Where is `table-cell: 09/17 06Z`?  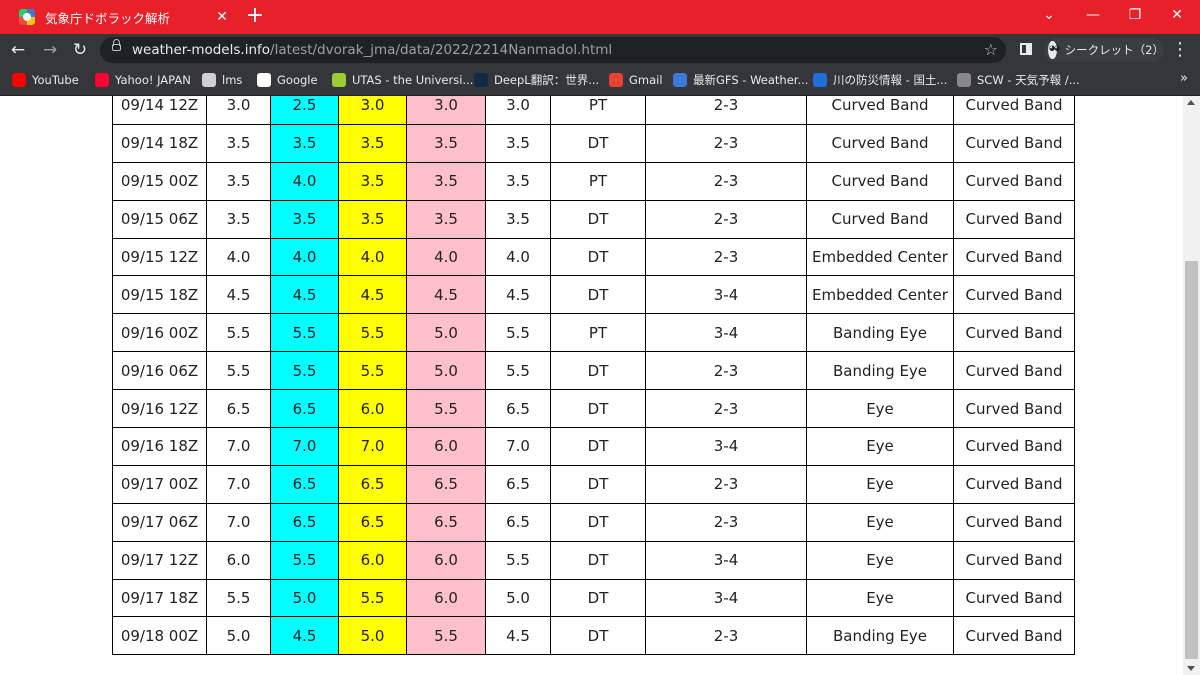
table-cell: 09/17 06Z is located at coordinates (159, 522).